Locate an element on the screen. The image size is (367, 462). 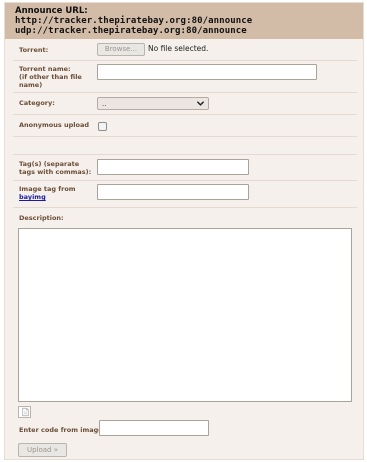
image-tag-label: Image tag from bayimg is located at coordinates (47, 193).